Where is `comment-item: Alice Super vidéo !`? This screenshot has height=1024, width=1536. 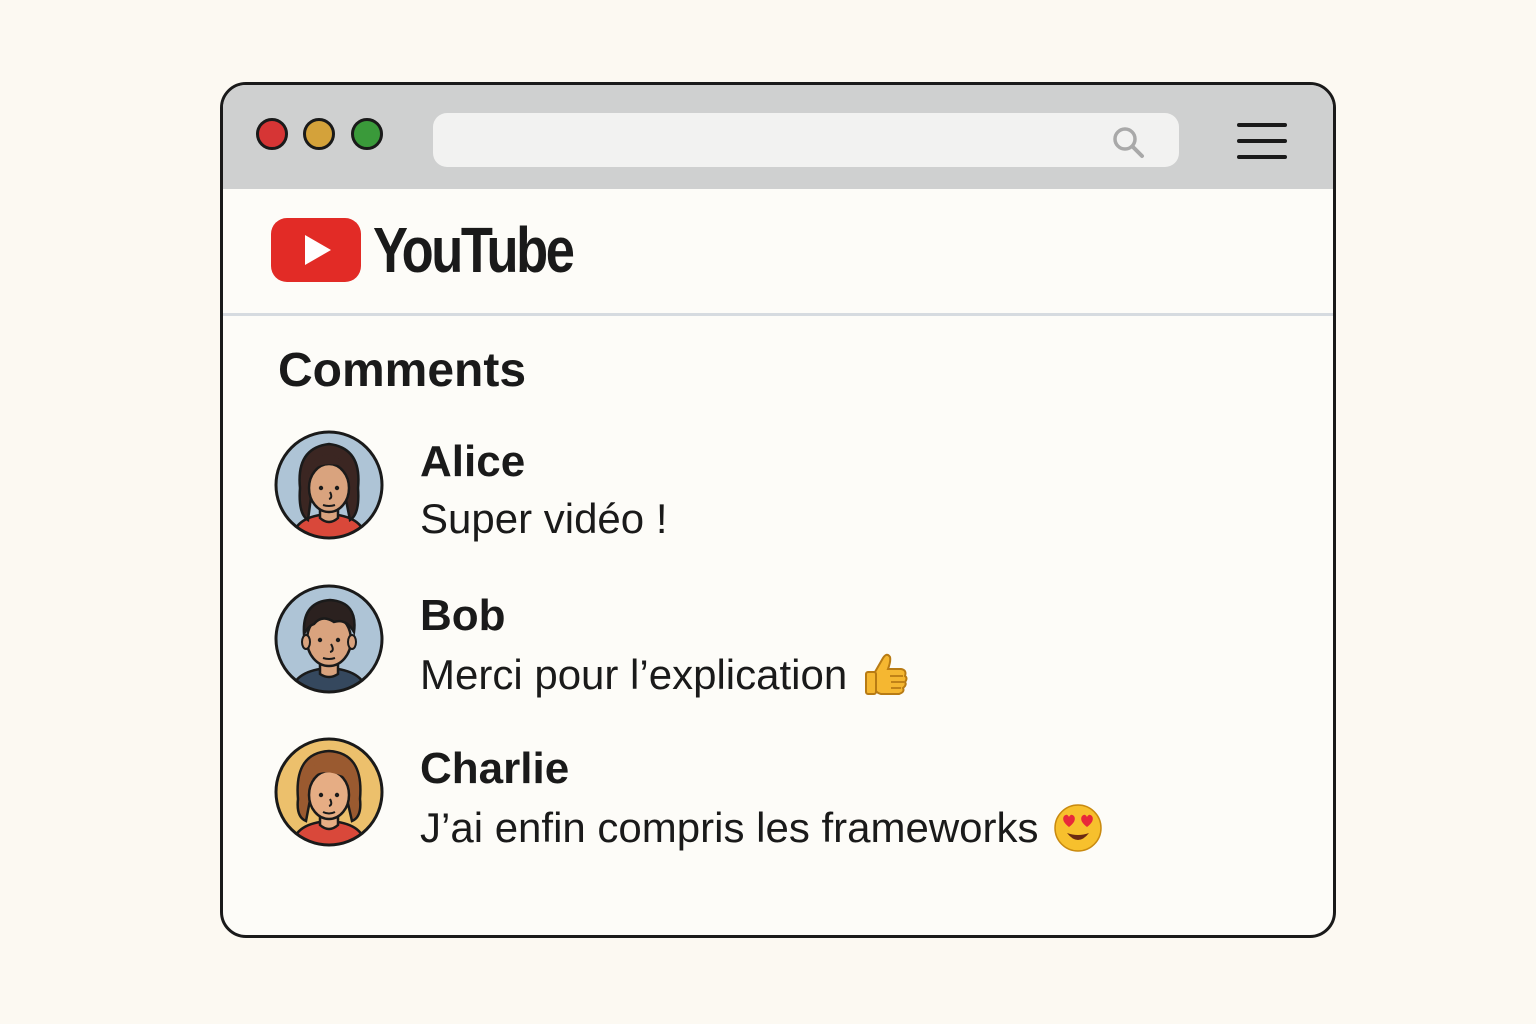
comment-item: Alice Super vidéo ! is located at coordinates (774, 486).